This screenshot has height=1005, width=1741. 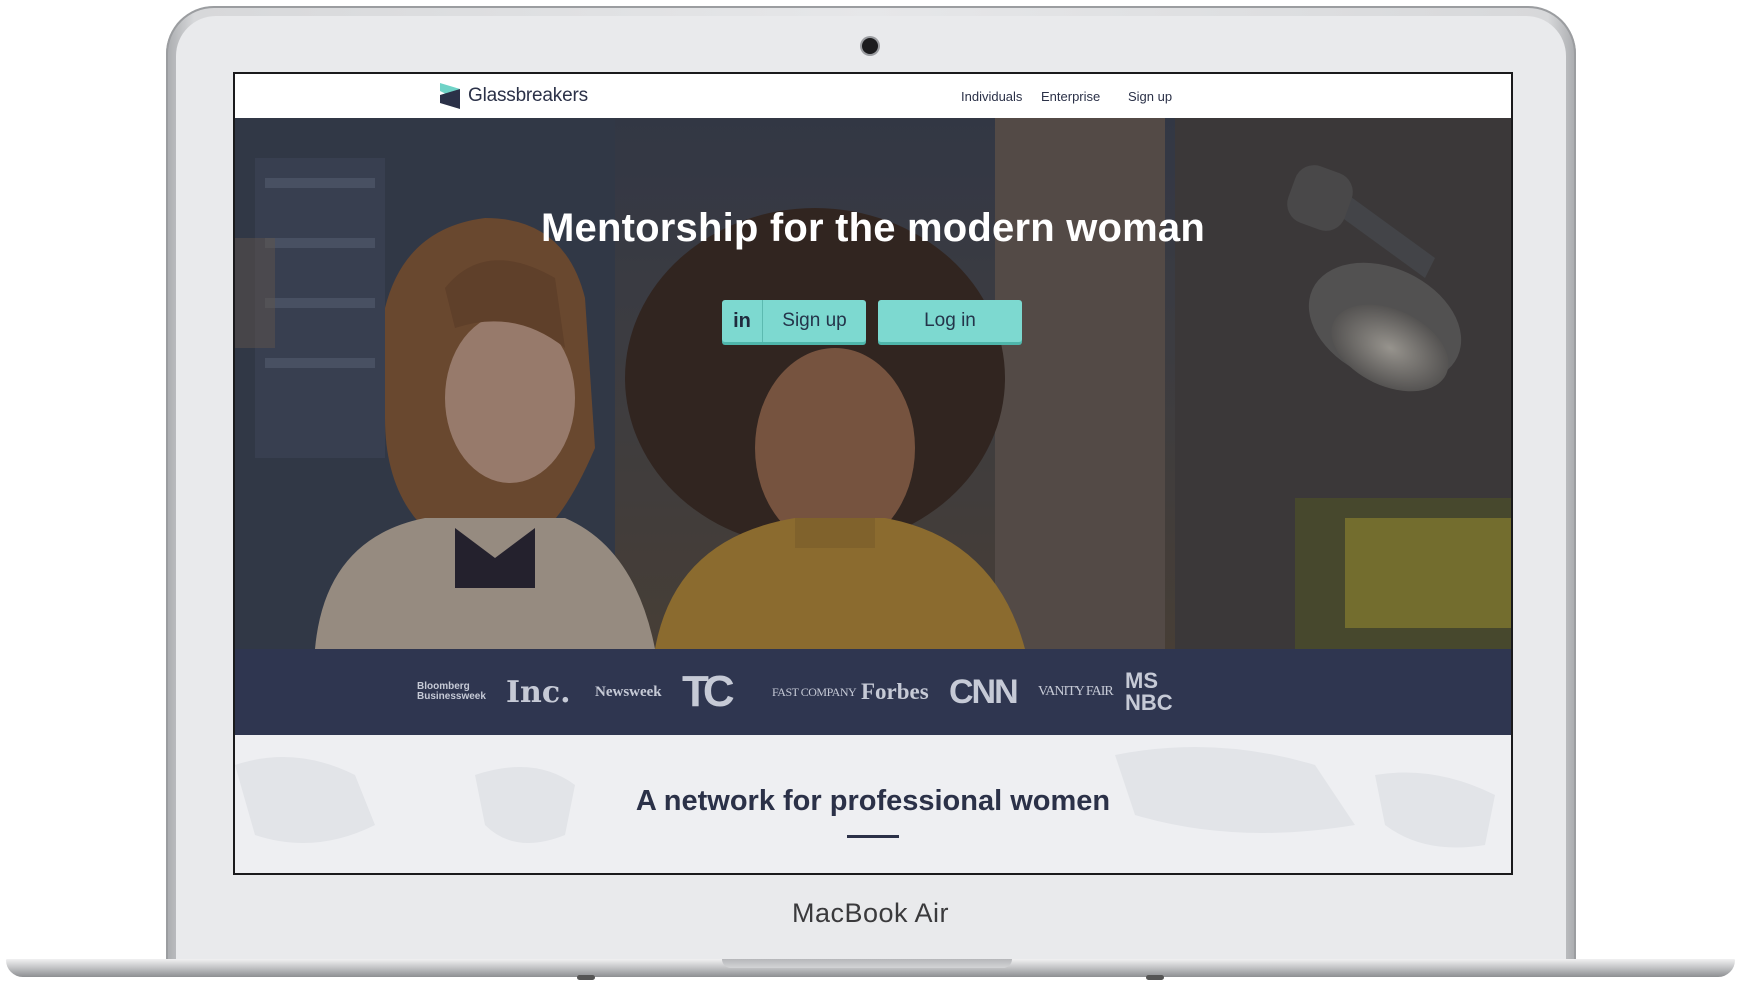 What do you see at coordinates (814, 320) in the screenshot?
I see `signup-button-label: Sign up` at bounding box center [814, 320].